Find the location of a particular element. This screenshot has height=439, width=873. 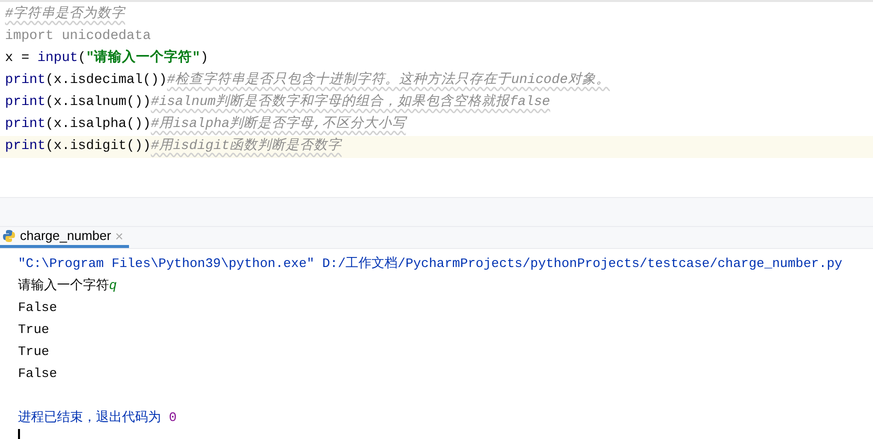

code-line: import unicodedata is located at coordinates (78, 37).